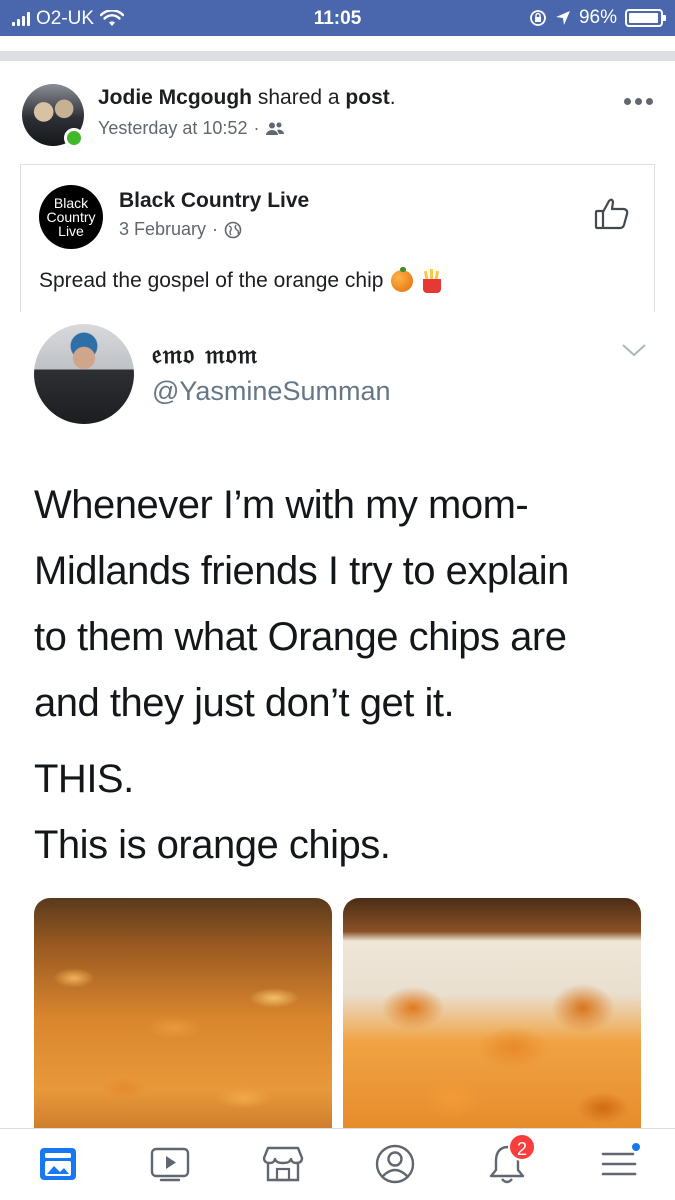  What do you see at coordinates (522, 1147) in the screenshot?
I see `notification-badge: 2` at bounding box center [522, 1147].